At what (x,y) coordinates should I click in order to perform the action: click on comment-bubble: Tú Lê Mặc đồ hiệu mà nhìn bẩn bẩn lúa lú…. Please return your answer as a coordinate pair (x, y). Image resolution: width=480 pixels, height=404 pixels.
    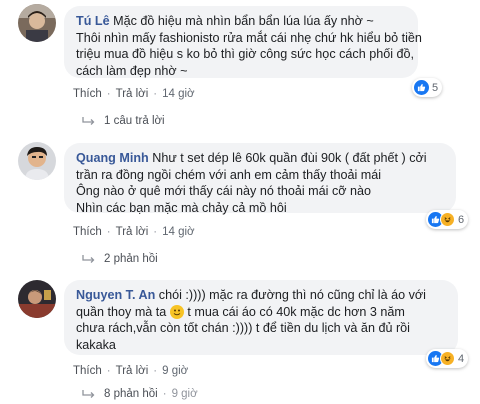
    Looking at the image, I should click on (243, 42).